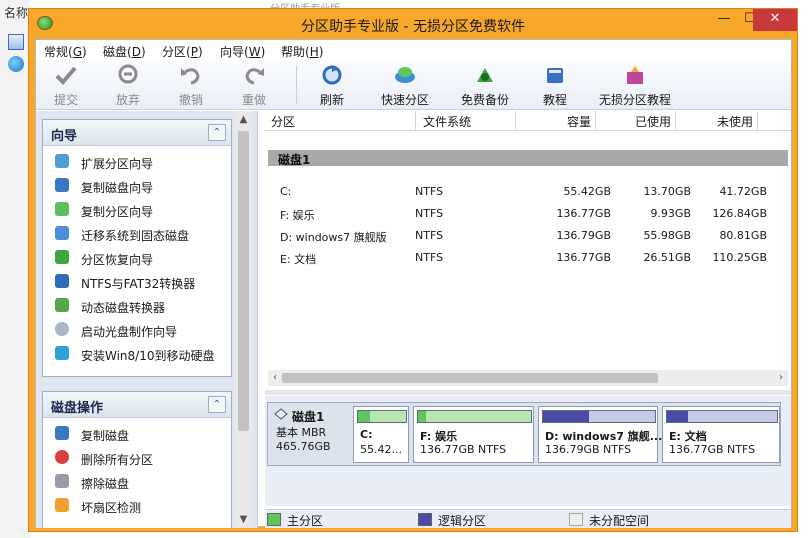 This screenshot has height=538, width=811. What do you see at coordinates (64, 136) in the screenshot?
I see `wizard-group-title: 向导` at bounding box center [64, 136].